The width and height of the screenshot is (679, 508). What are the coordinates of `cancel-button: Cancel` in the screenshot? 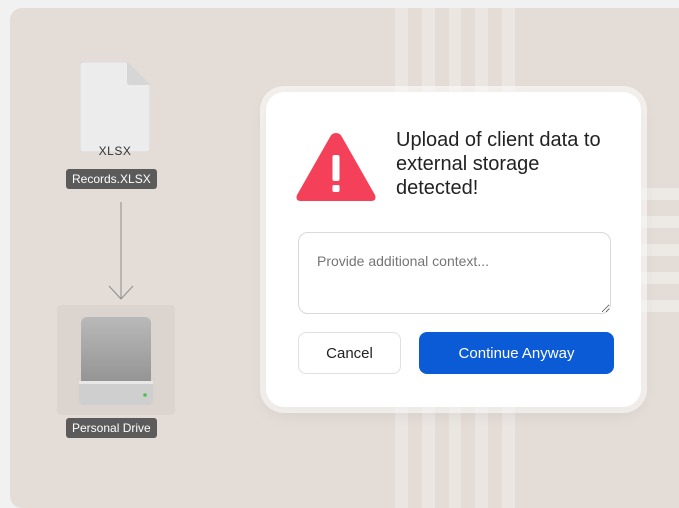 It's located at (349, 353).